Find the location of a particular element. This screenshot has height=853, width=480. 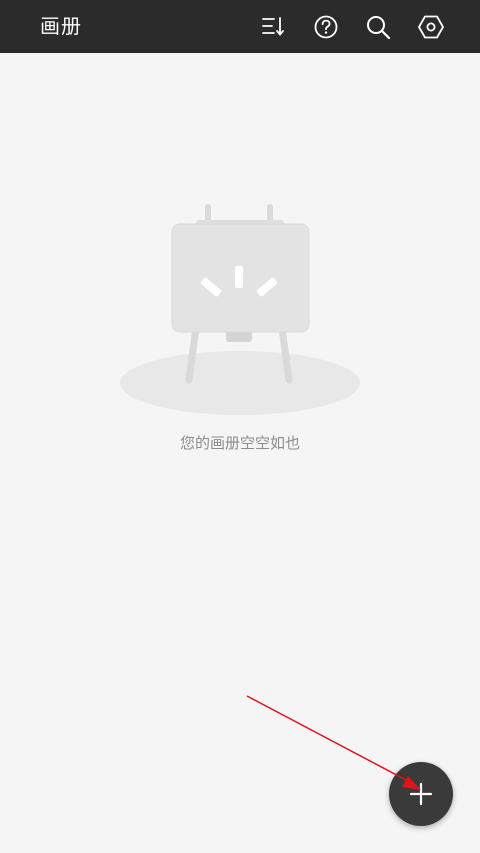

sort-icon is located at coordinates (274, 27).